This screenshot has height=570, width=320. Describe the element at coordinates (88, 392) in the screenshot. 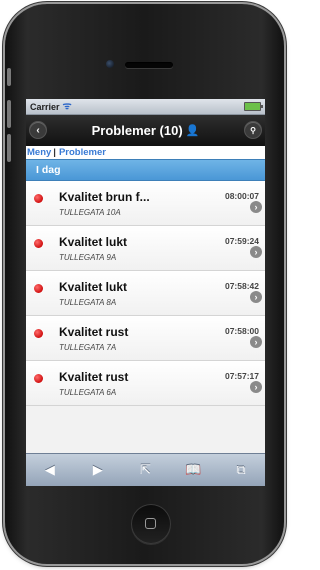

I see `item-address: TULLEGATA 6A` at that location.